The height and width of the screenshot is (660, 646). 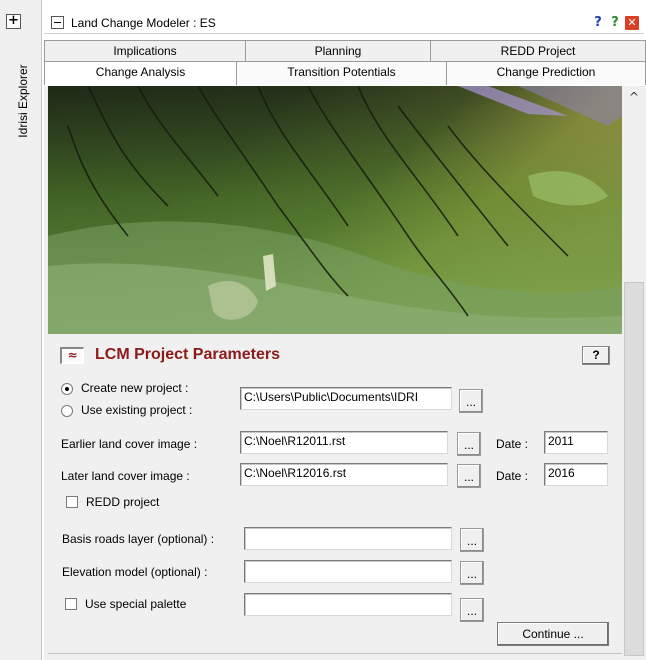 I want to click on elevation-model-label: Elevation model (optional) :, so click(x=135, y=572).